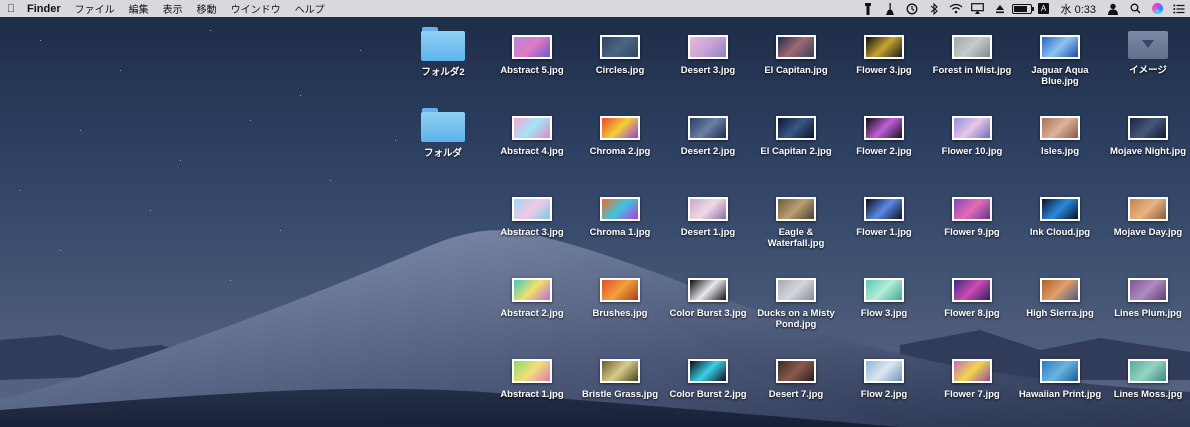 The width and height of the screenshot is (1190, 427). What do you see at coordinates (1060, 294) in the screenshot?
I see `desktop-file-high-sierra: High Sierra.jpg` at bounding box center [1060, 294].